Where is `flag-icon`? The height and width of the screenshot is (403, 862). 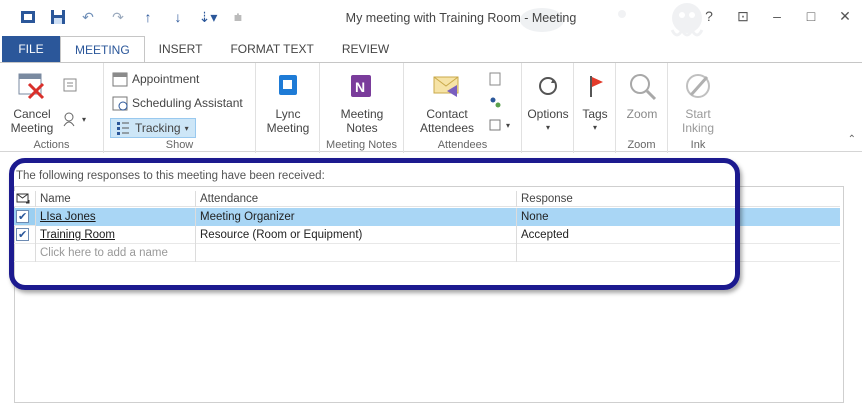
flag-icon is located at coordinates (596, 86).